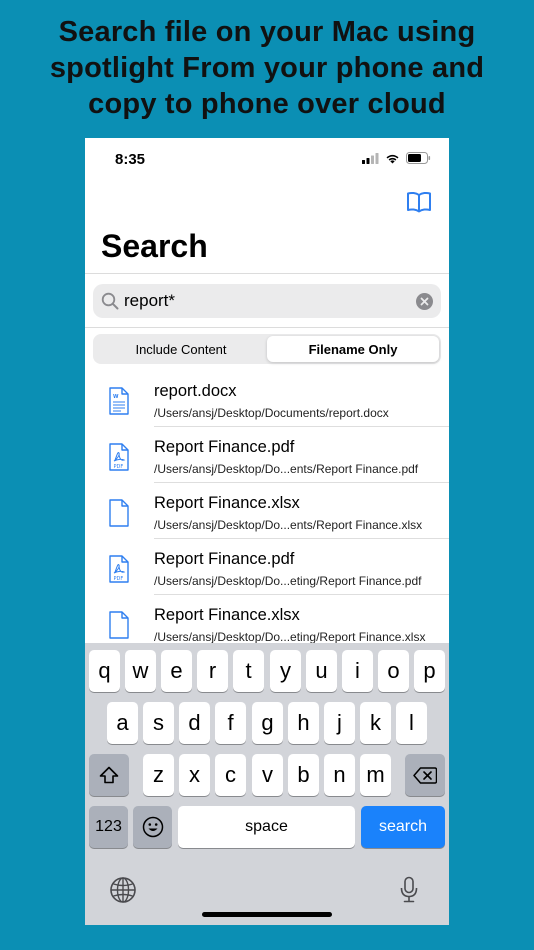 The width and height of the screenshot is (534, 950). What do you see at coordinates (375, 775) in the screenshot?
I see `key-m: m` at bounding box center [375, 775].